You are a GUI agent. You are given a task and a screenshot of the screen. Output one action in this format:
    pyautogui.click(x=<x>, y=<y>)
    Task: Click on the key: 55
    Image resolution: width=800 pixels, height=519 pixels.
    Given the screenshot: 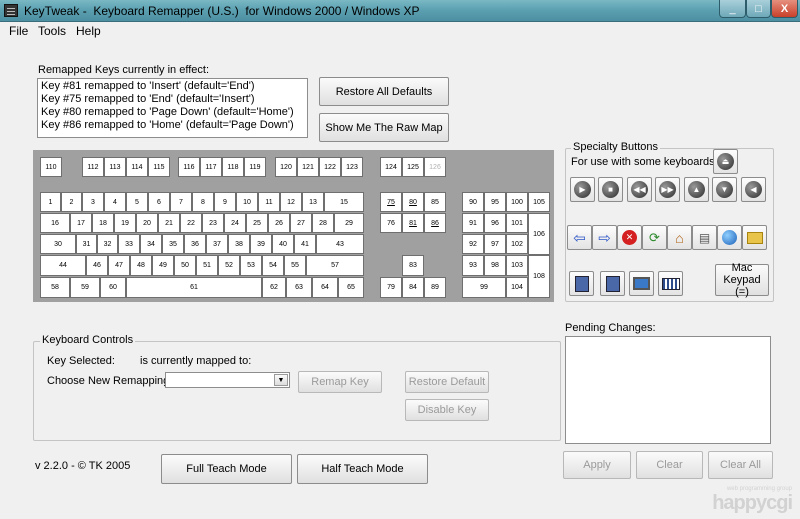 What is the action you would take?
    pyautogui.click(x=295, y=265)
    